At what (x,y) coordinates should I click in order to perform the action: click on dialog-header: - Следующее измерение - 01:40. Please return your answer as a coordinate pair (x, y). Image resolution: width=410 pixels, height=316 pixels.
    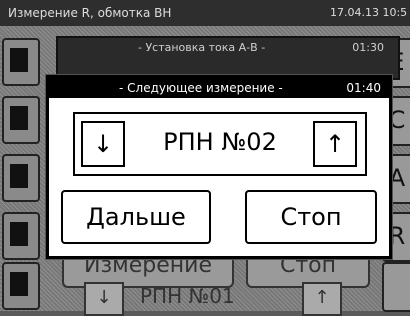
    Looking at the image, I should click on (219, 88).